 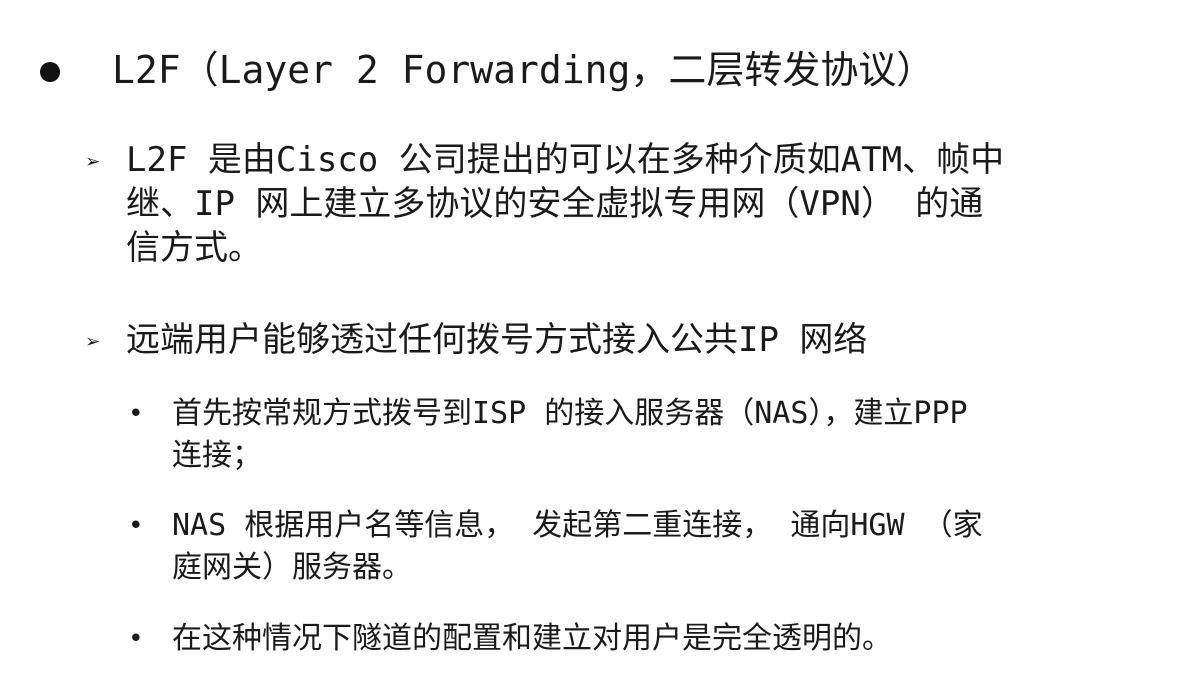 I want to click on bullet-dot-icon, so click(x=50, y=72).